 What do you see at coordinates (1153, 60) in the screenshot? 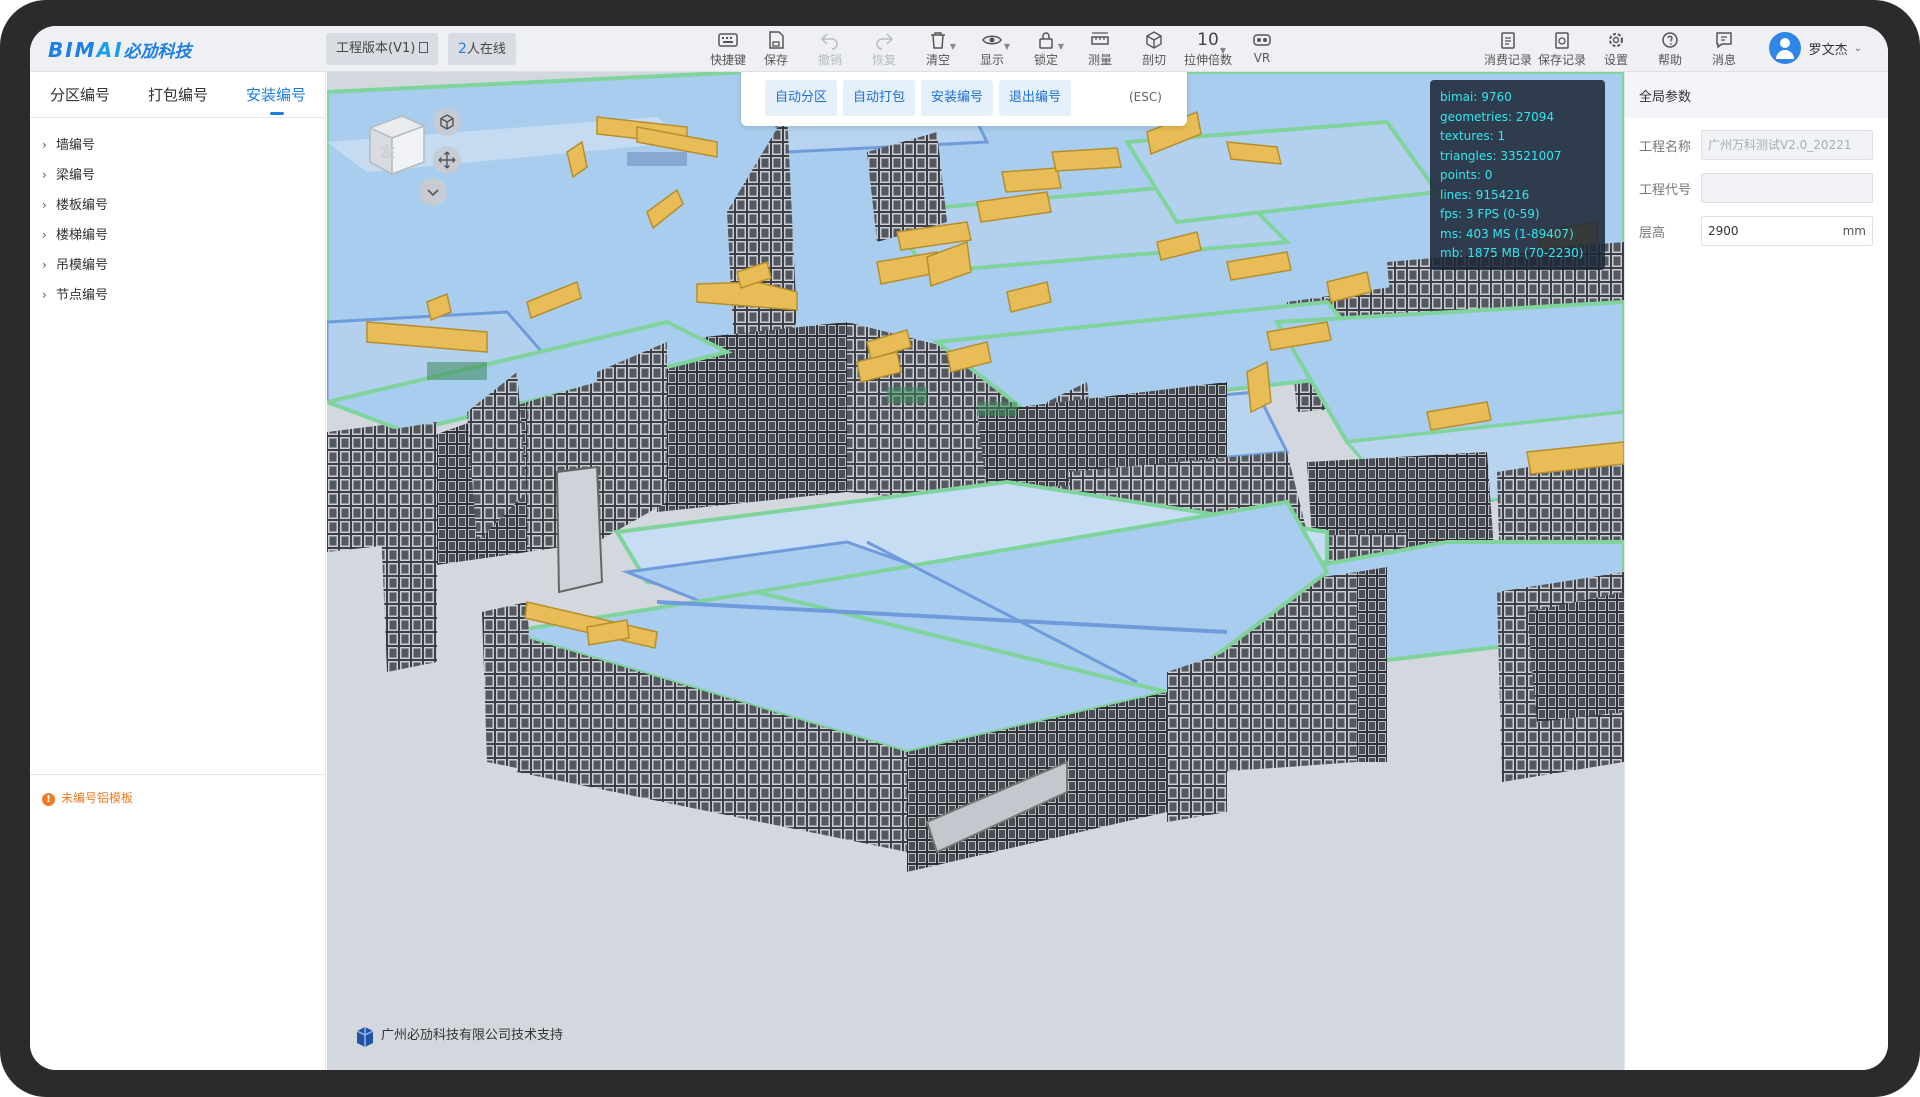
I see `tool-label: 剖切` at bounding box center [1153, 60].